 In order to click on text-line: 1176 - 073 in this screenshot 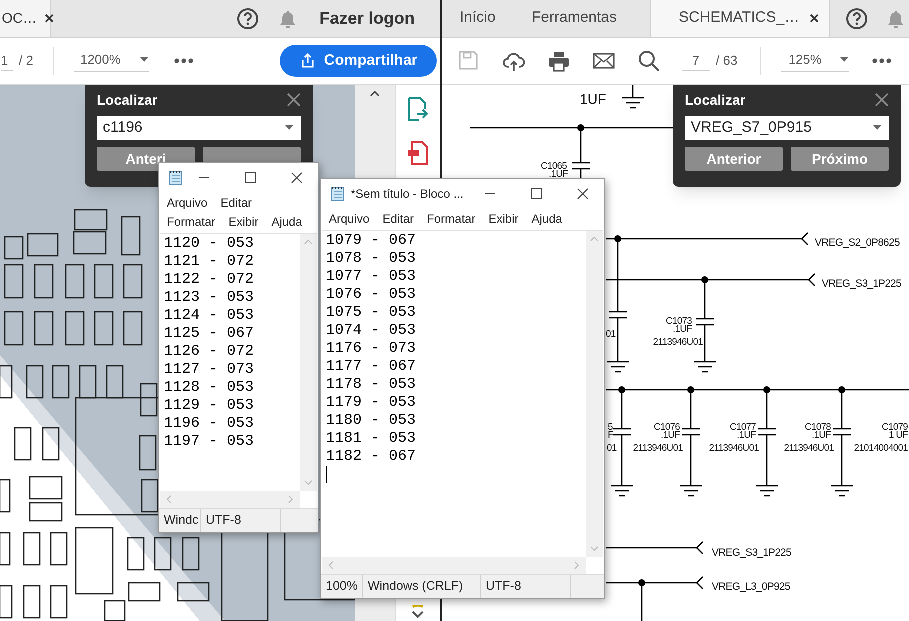, I will do `click(372, 349)`.